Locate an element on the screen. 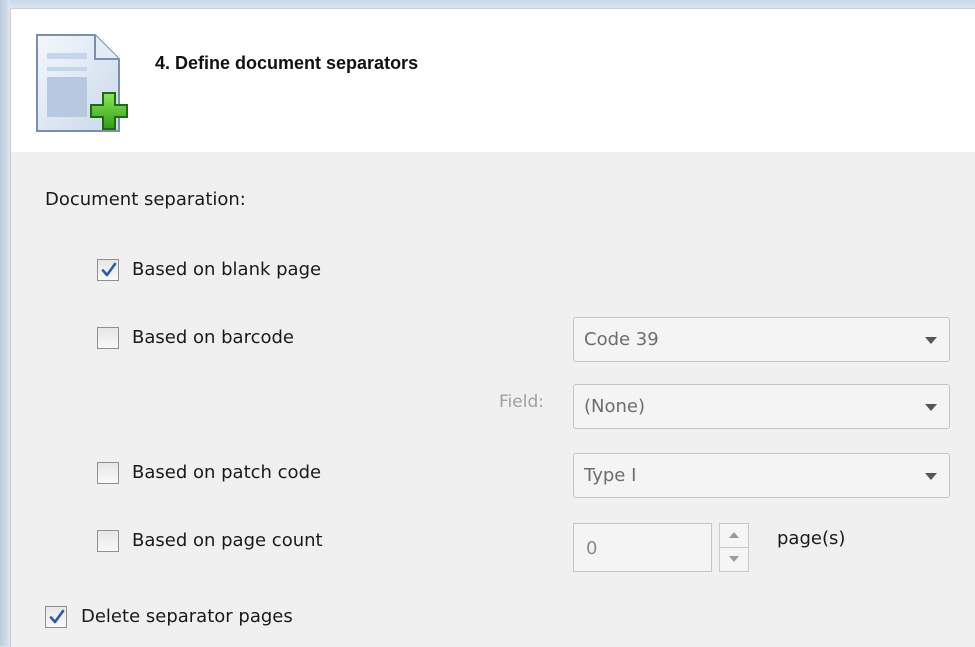 The height and width of the screenshot is (647, 975). field-value: (None) is located at coordinates (615, 406).